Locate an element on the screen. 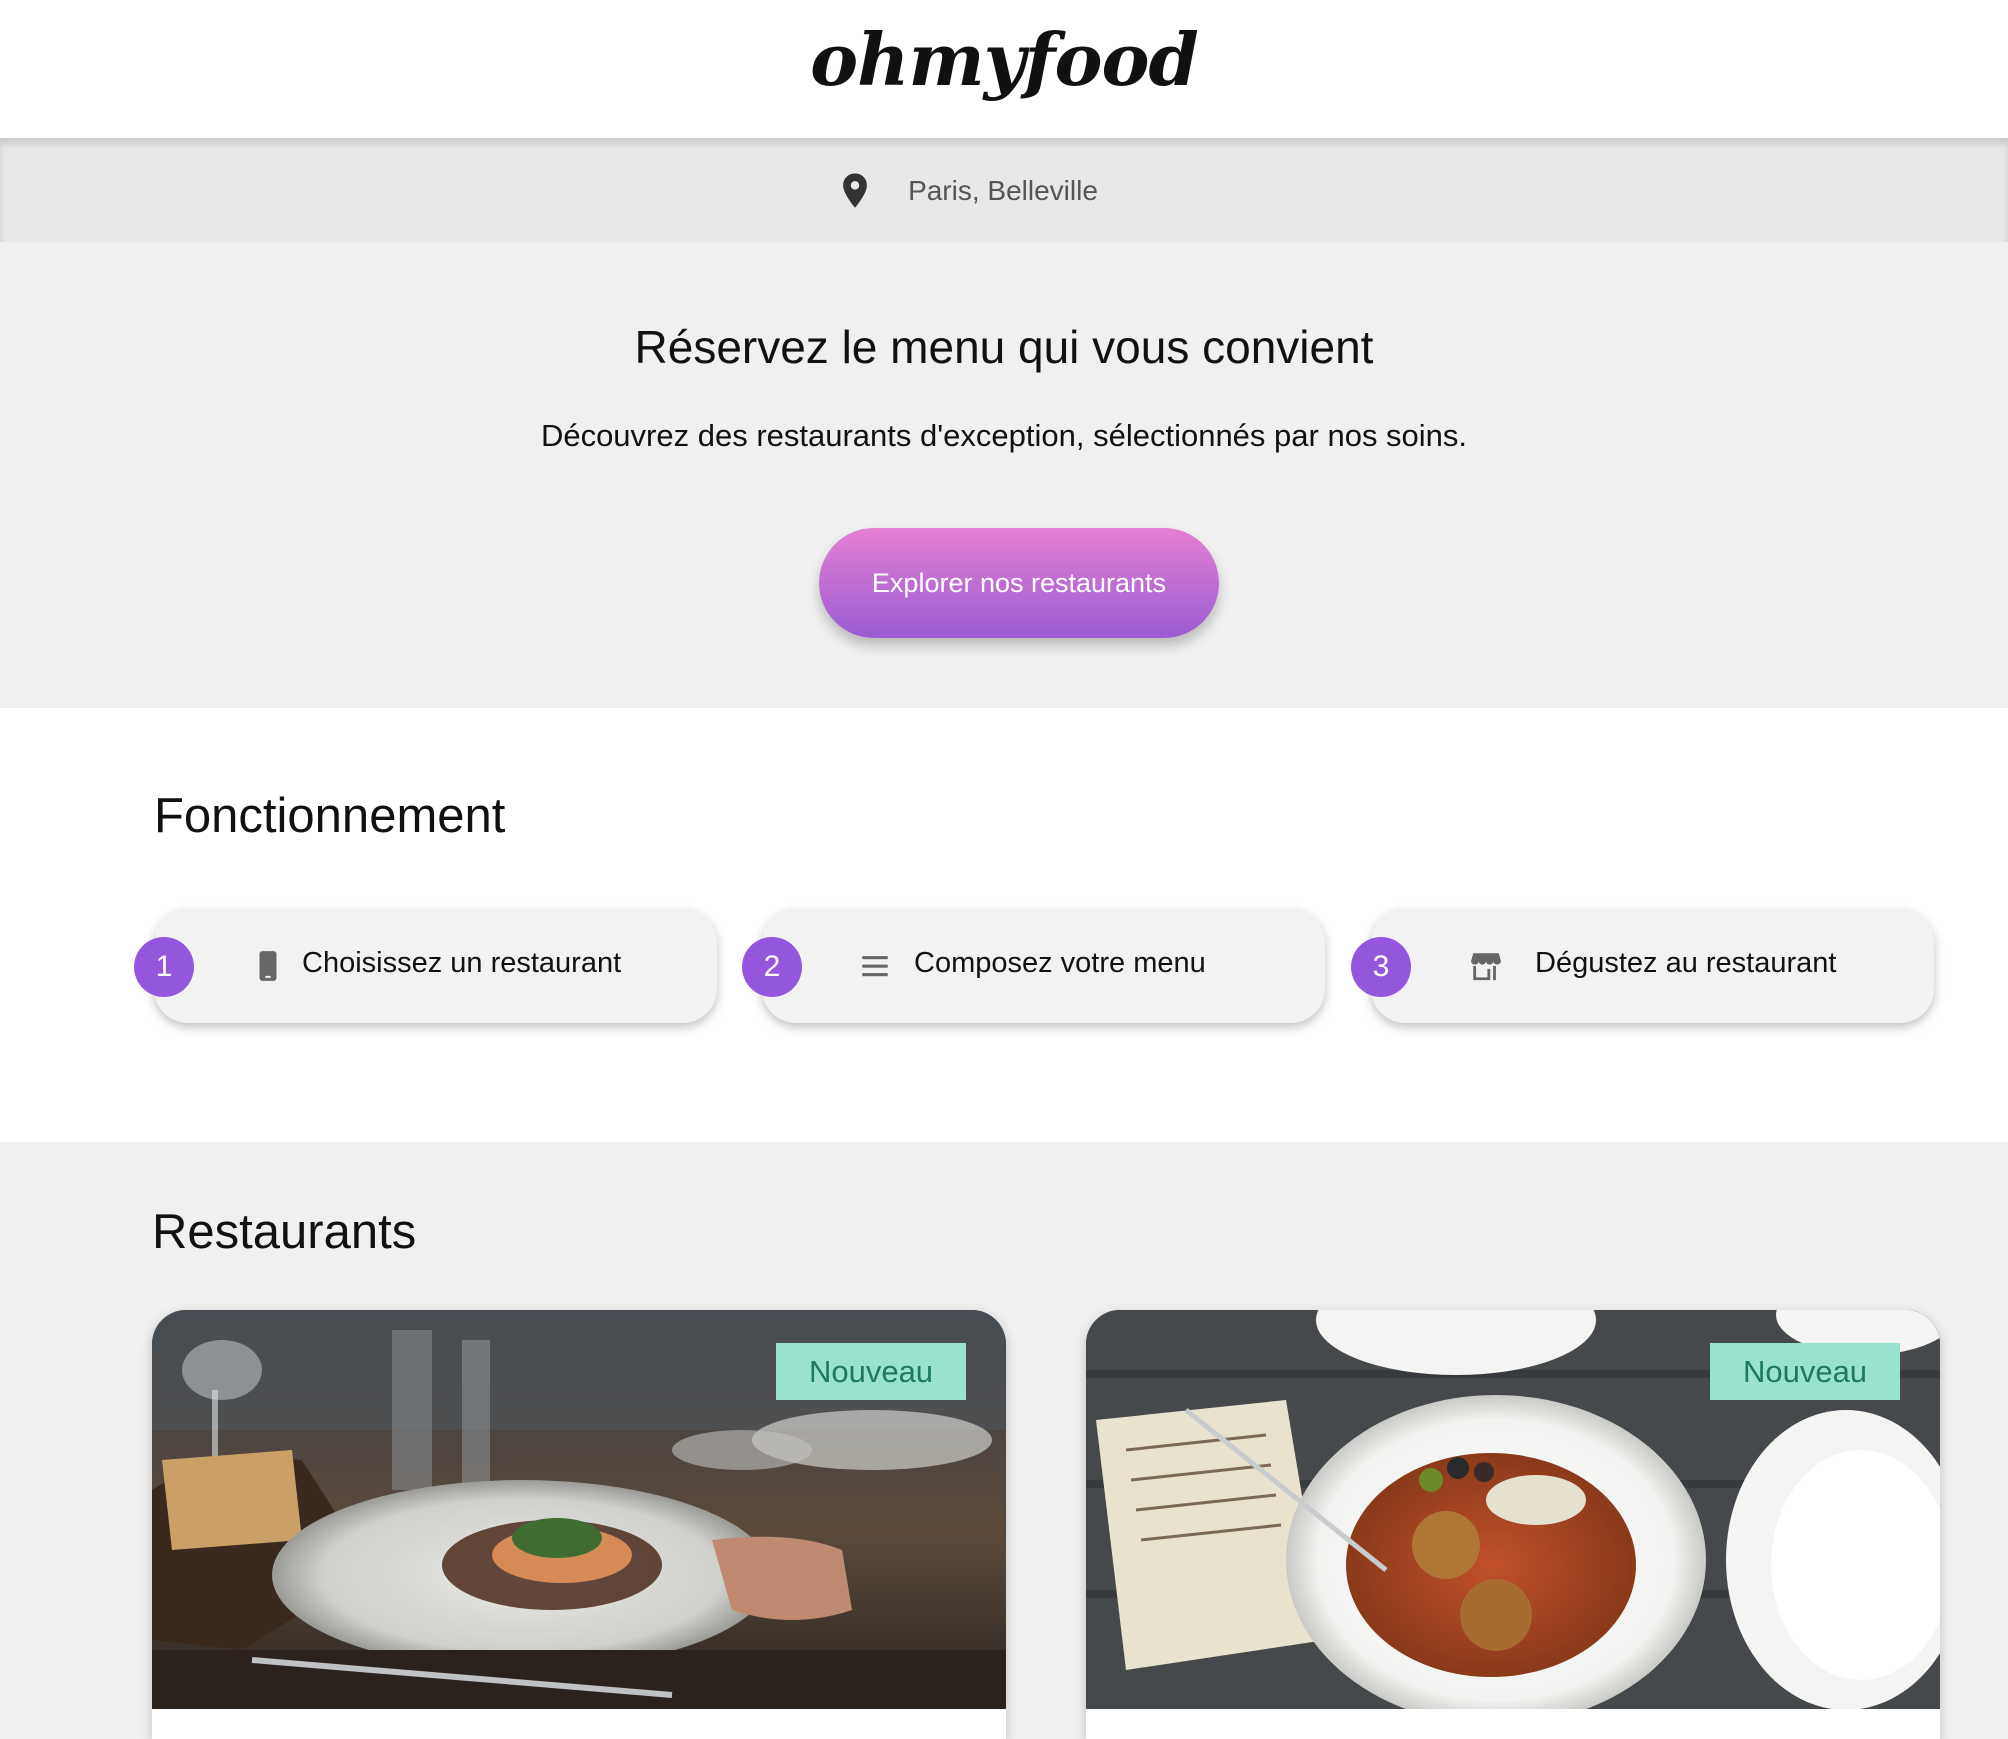  map-pin-icon is located at coordinates (855, 190).